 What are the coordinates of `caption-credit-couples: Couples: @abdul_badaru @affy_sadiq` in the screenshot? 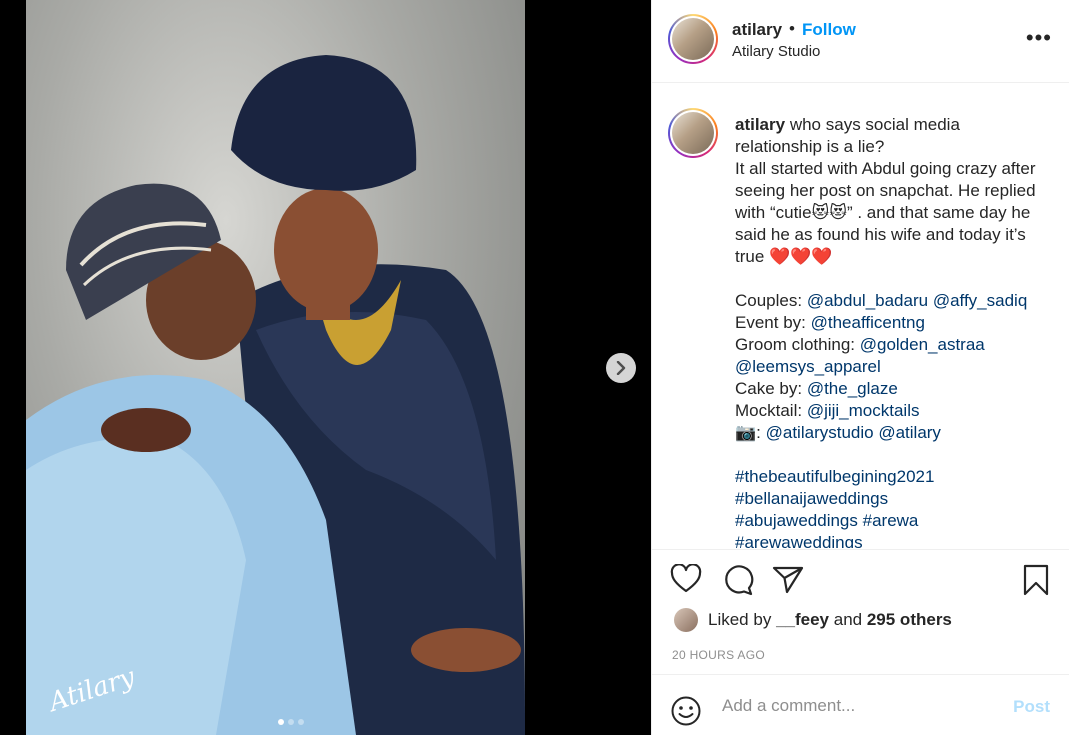 It's located at (881, 300).